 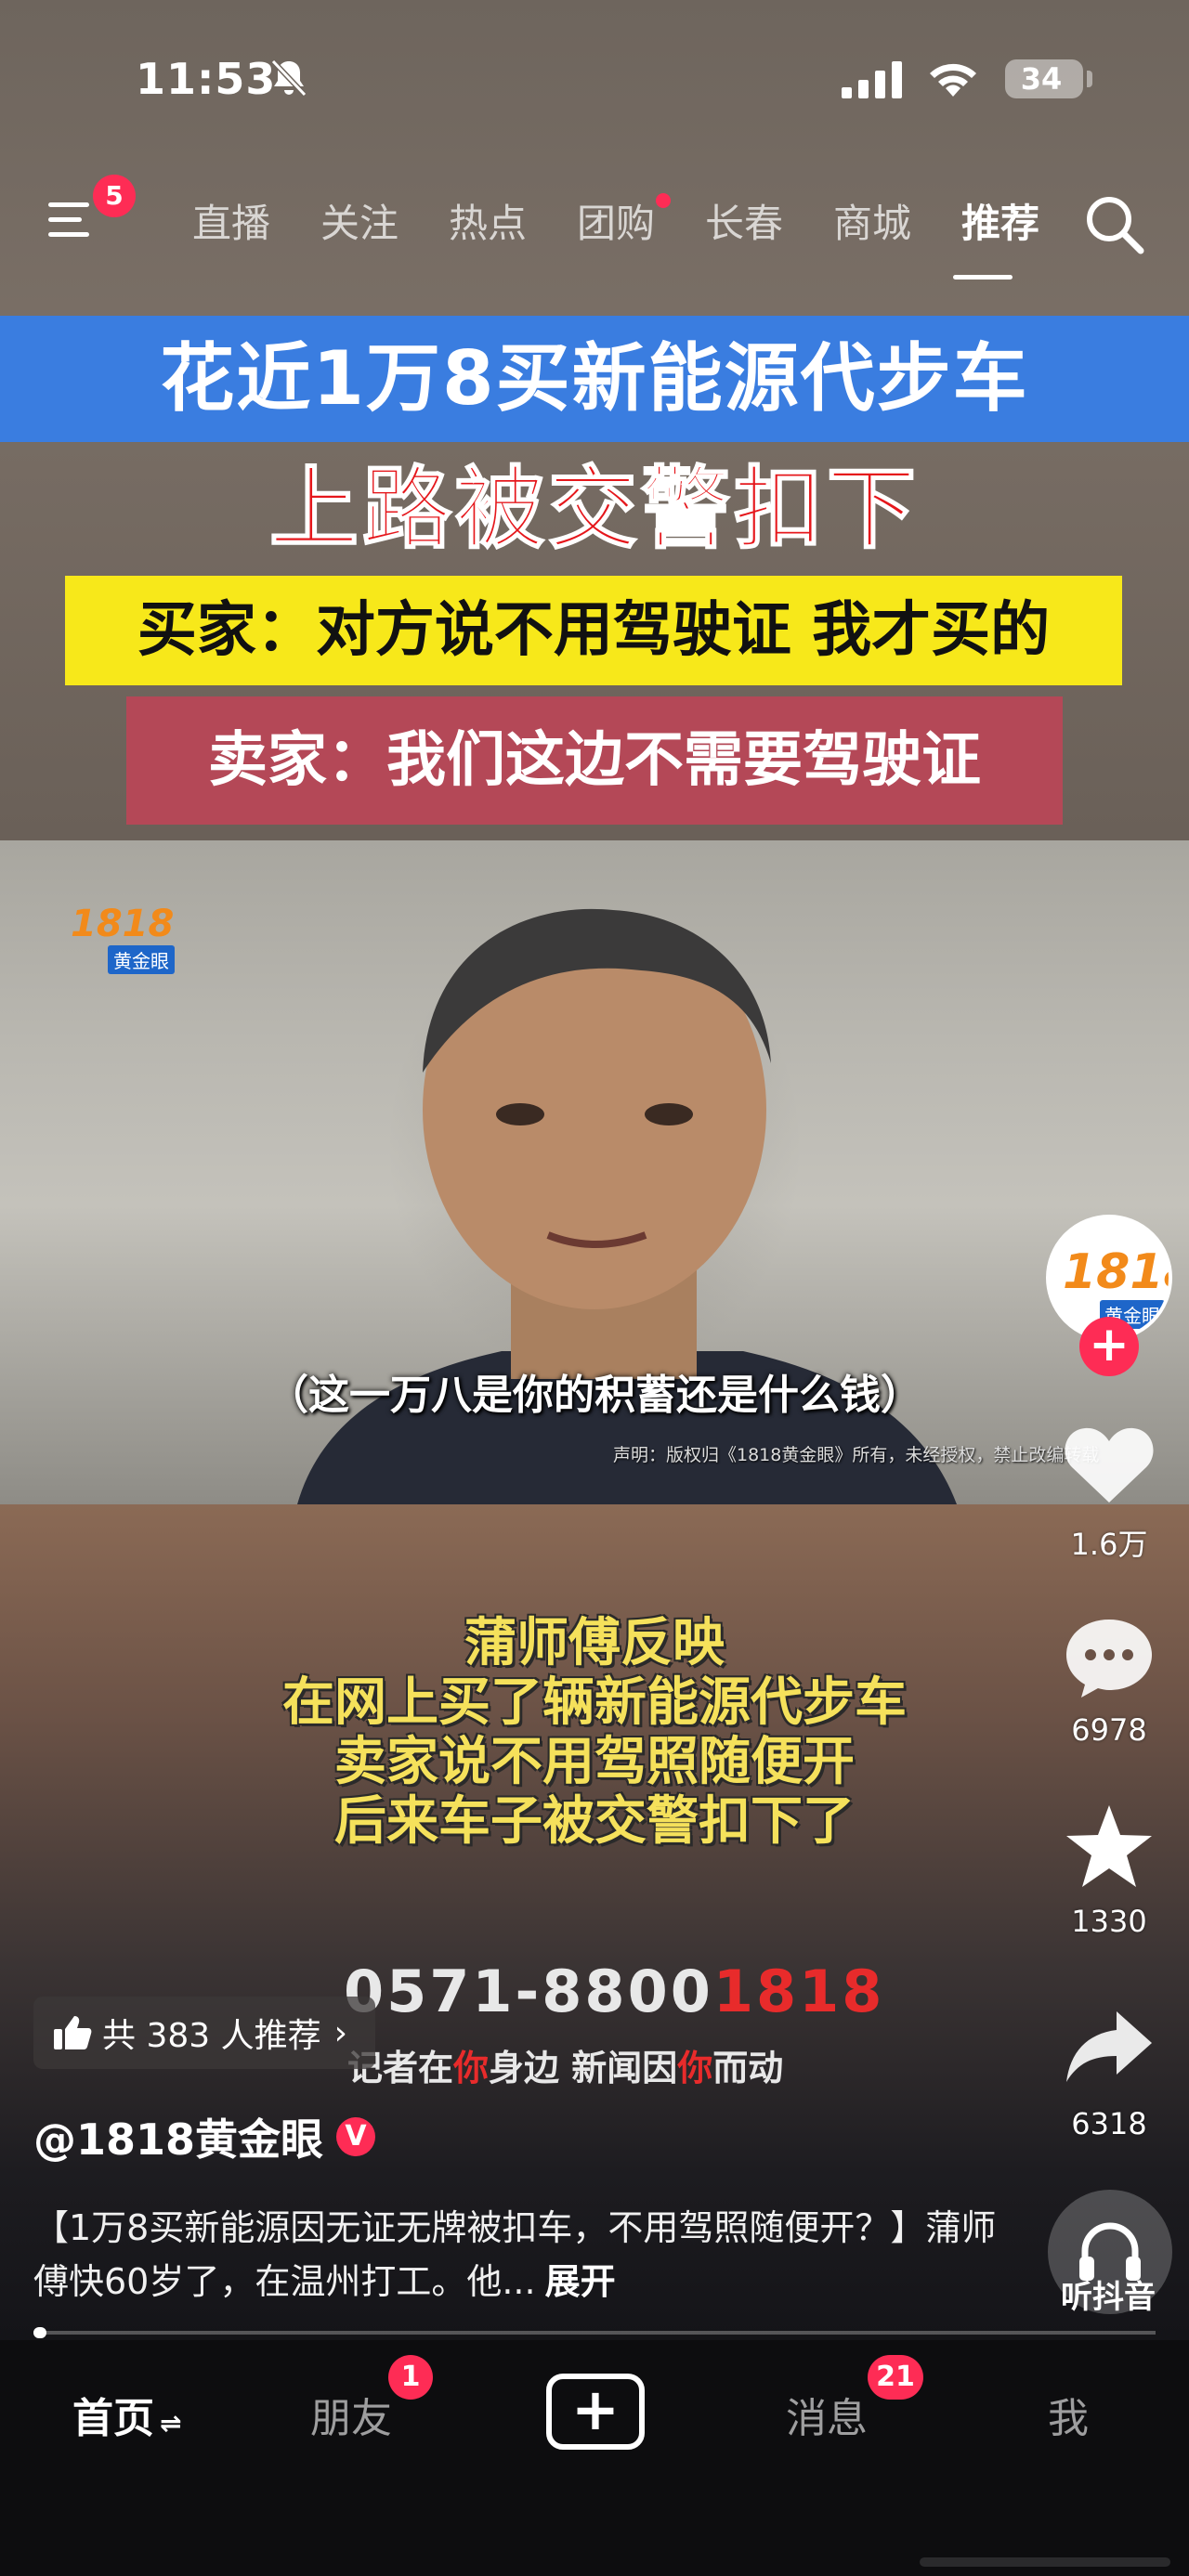 What do you see at coordinates (113, 2418) in the screenshot?
I see `tab-home-label: 首页` at bounding box center [113, 2418].